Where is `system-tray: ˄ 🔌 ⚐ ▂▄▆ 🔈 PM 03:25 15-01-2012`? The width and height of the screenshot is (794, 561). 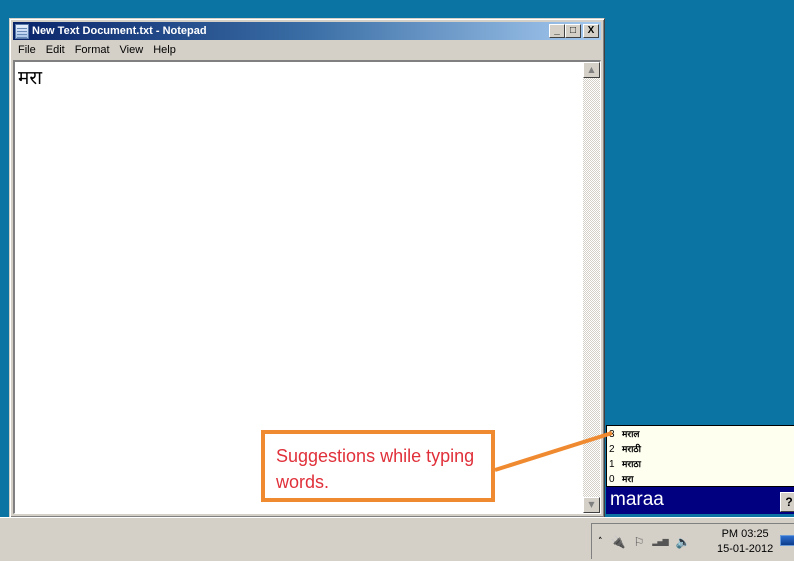 system-tray: ˄ 🔌 ⚐ ▂▄▆ 🔈 PM 03:25 15-01-2012 is located at coordinates (692, 541).